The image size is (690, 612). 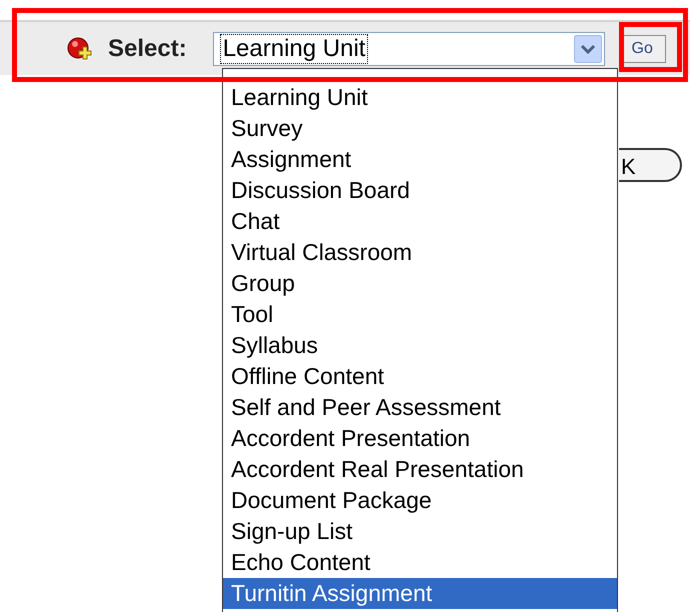 I want to click on dropdown-option: Turnitin Assignment, so click(x=420, y=593).